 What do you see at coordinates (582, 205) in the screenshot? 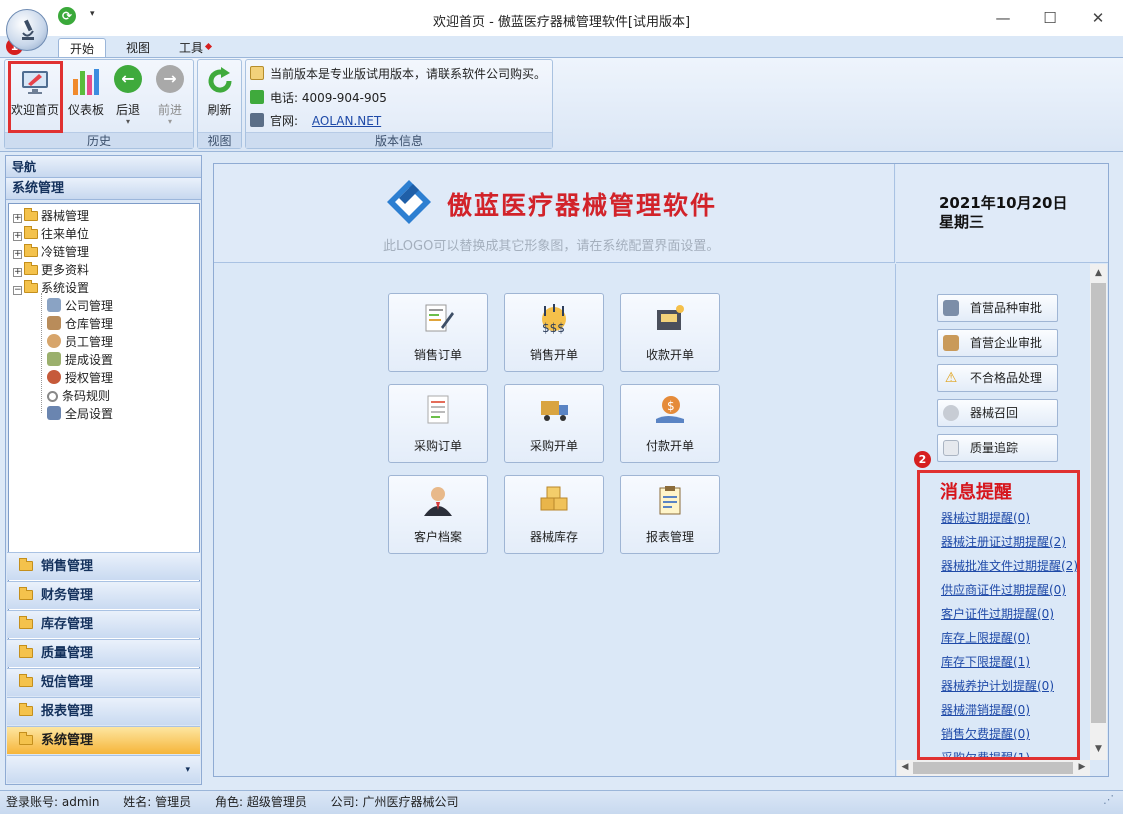
I see `logo-title: 傲蓝医疗器械管理软件` at bounding box center [582, 205].